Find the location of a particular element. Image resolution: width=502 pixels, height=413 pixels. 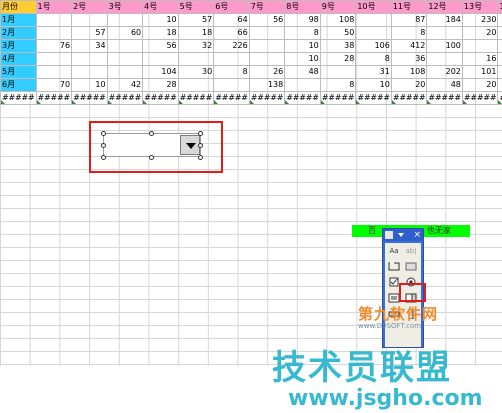

combo-box-control is located at coordinates (152, 145).